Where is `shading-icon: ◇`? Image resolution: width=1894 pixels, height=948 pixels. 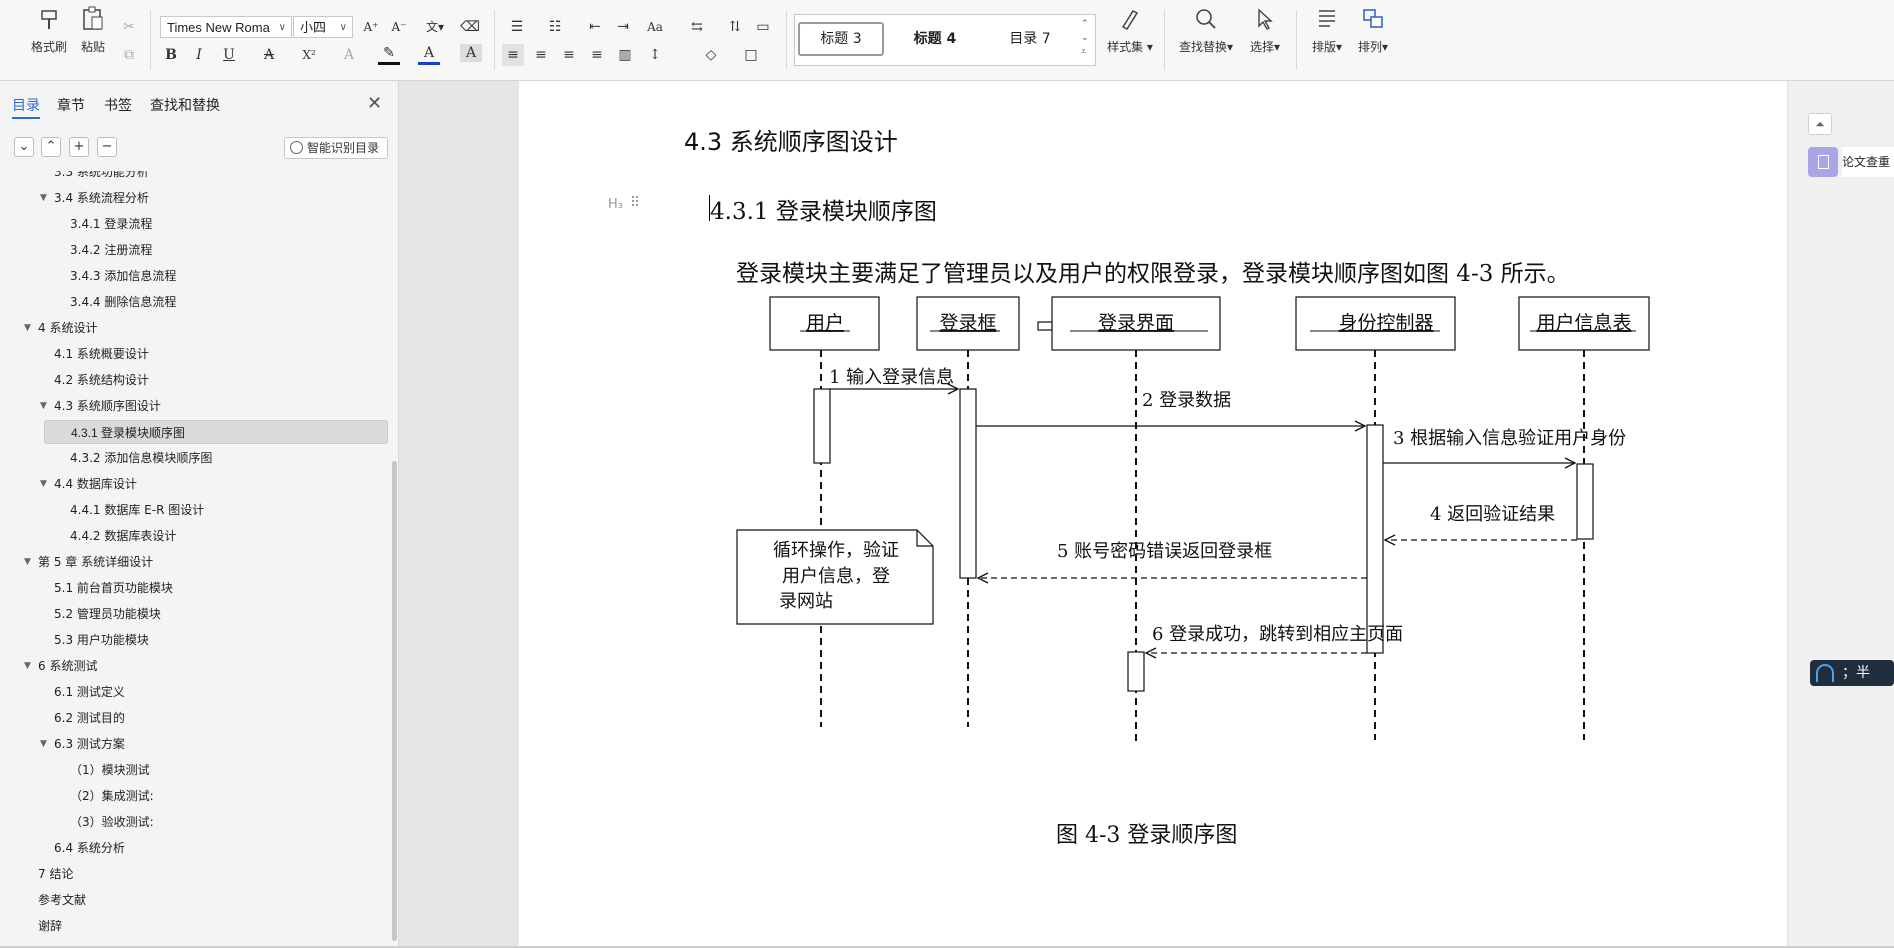 shading-icon: ◇ is located at coordinates (711, 55).